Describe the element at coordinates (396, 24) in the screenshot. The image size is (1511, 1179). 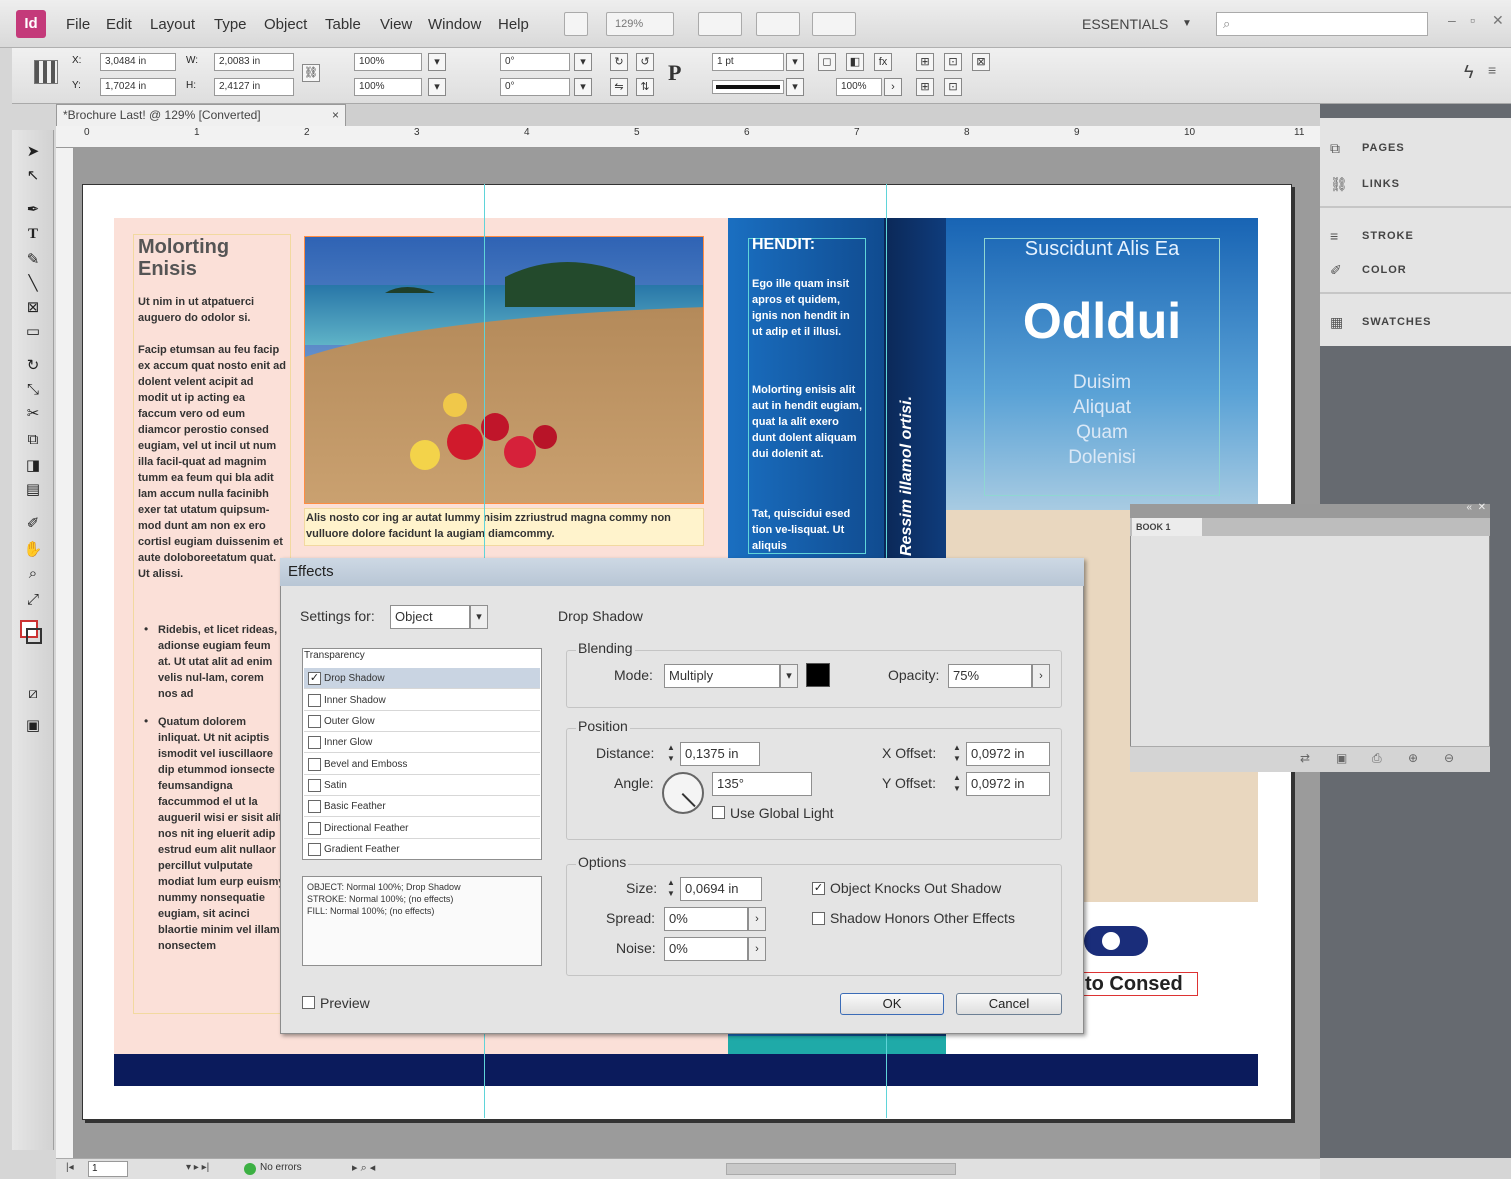
I see `menu-view: View` at that location.